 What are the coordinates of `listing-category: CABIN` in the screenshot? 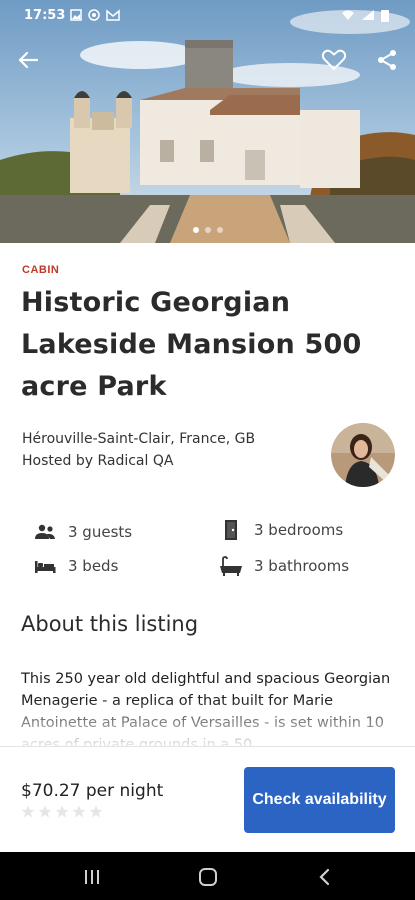 It's located at (41, 270).